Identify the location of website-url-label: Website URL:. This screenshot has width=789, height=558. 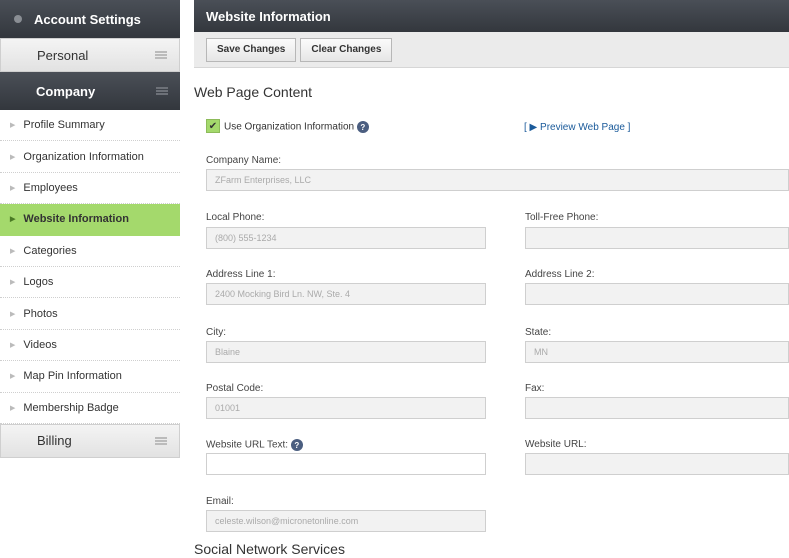
(556, 444).